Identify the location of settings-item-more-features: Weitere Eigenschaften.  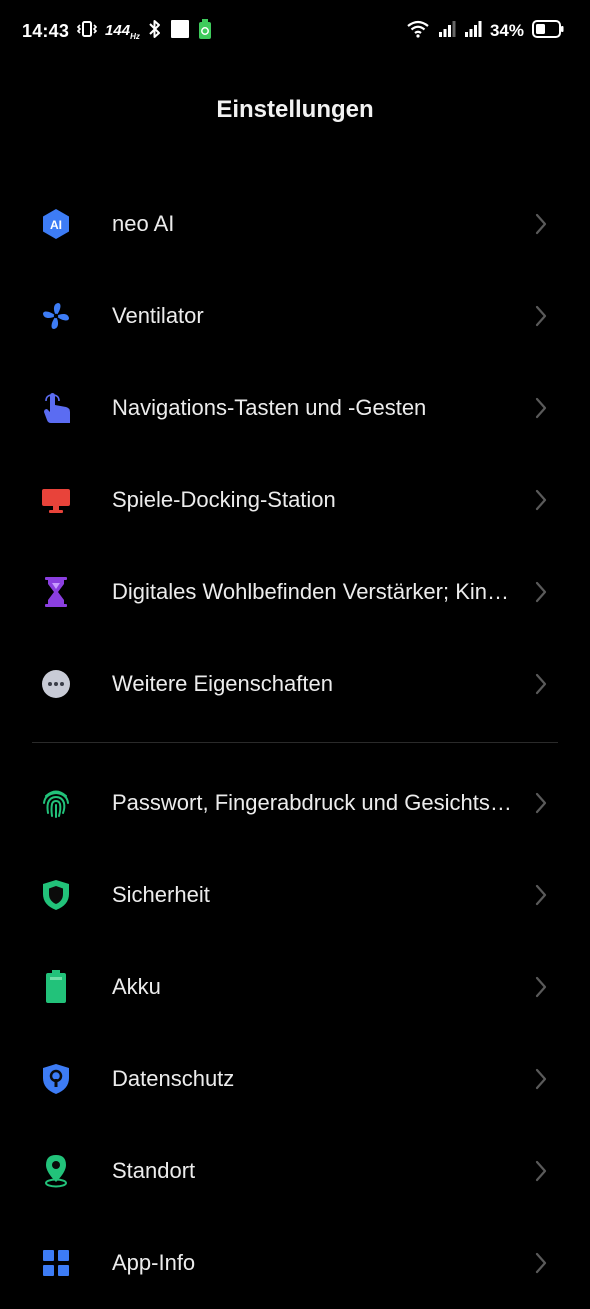
(295, 684).